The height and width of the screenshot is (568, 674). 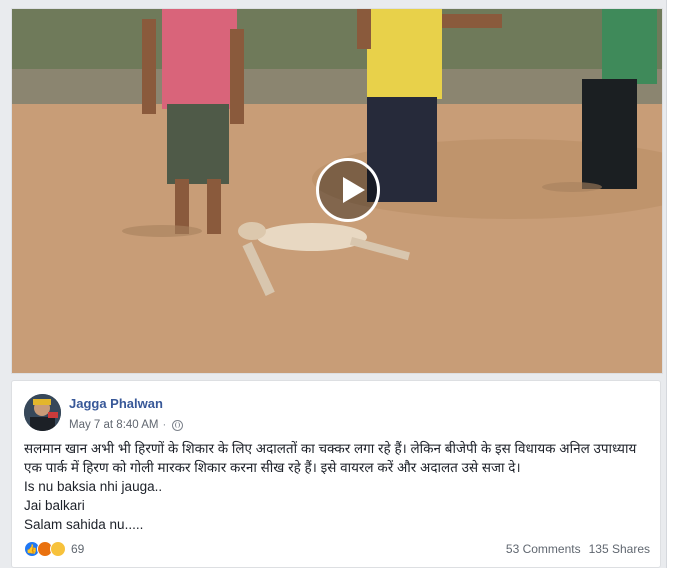 What do you see at coordinates (670, 284) in the screenshot?
I see `scrollbar` at bounding box center [670, 284].